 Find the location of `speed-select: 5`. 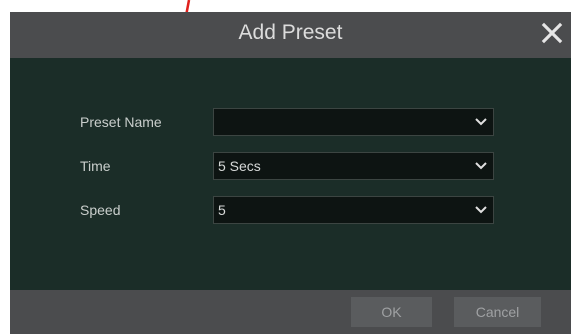

speed-select: 5 is located at coordinates (353, 210).